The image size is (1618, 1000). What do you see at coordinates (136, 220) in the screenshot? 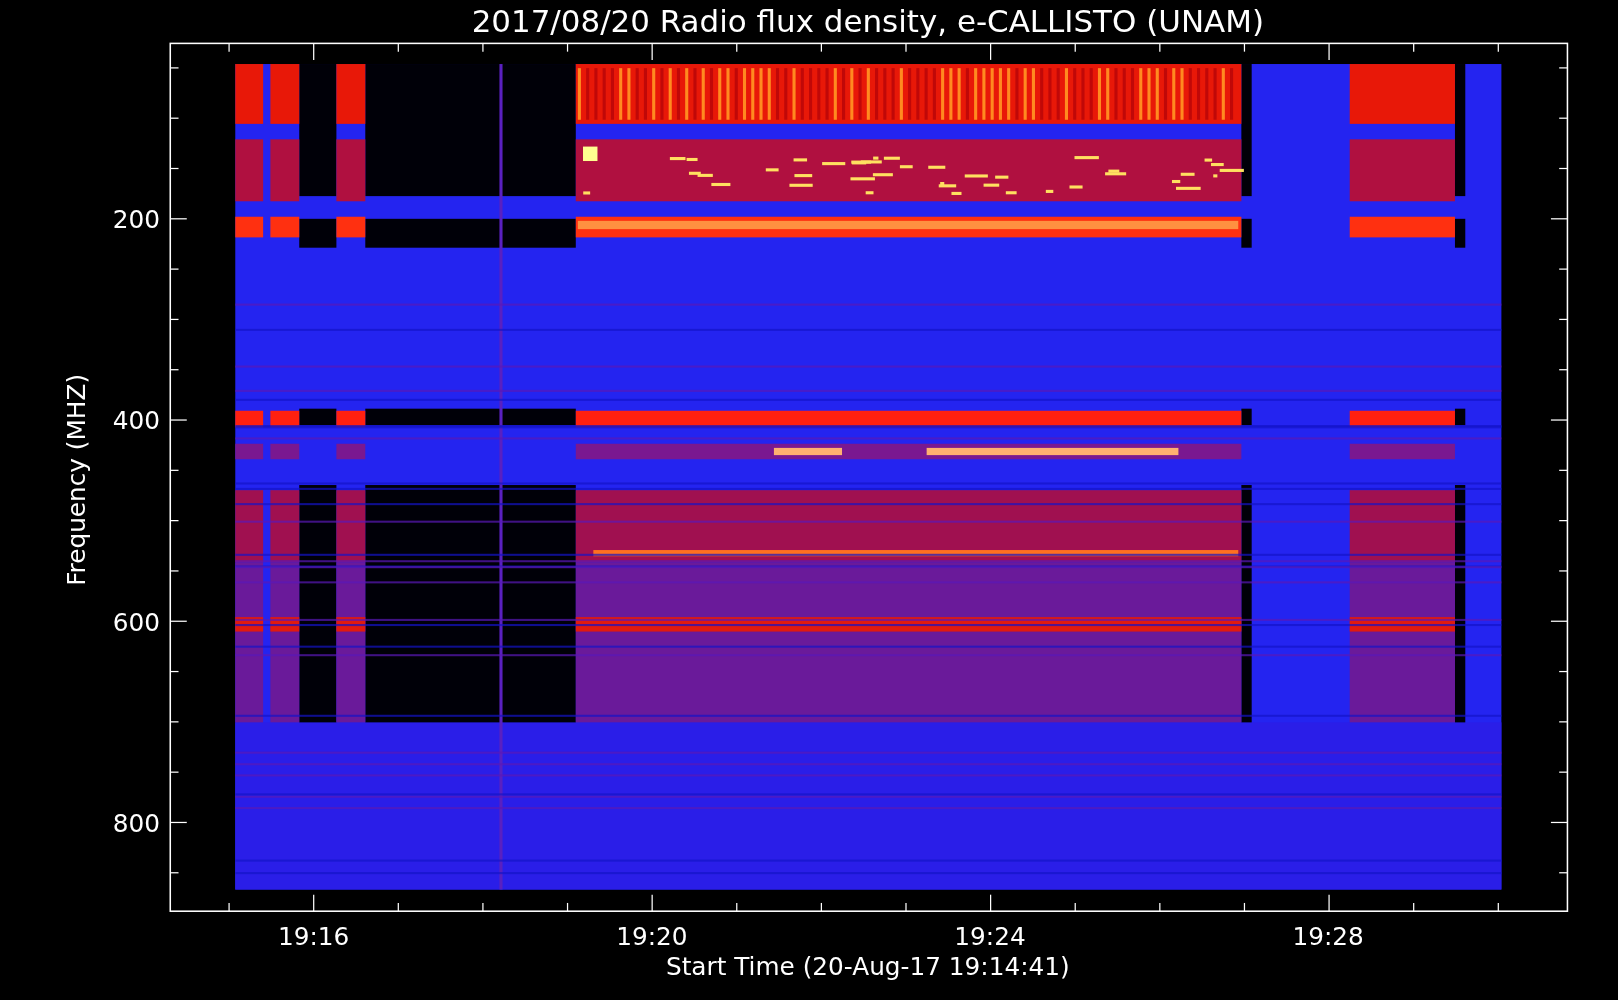
I see `y-tick-label: 200` at bounding box center [136, 220].